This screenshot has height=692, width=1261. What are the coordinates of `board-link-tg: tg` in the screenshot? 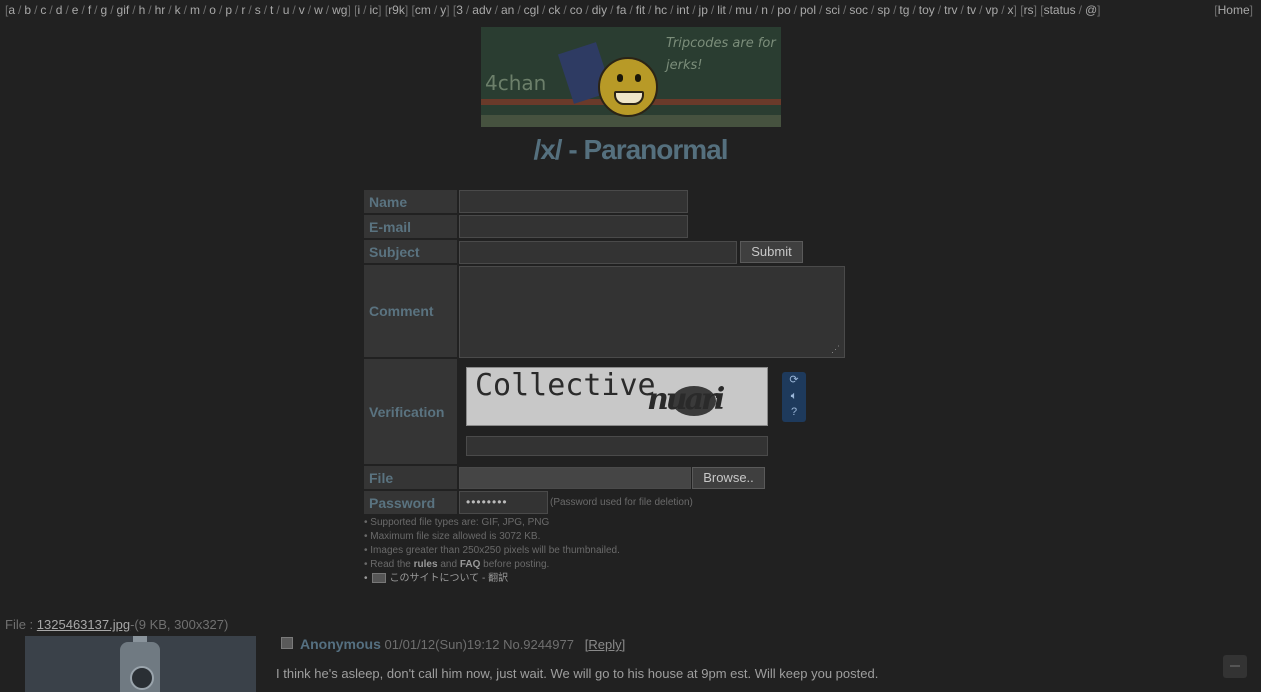 It's located at (904, 10).